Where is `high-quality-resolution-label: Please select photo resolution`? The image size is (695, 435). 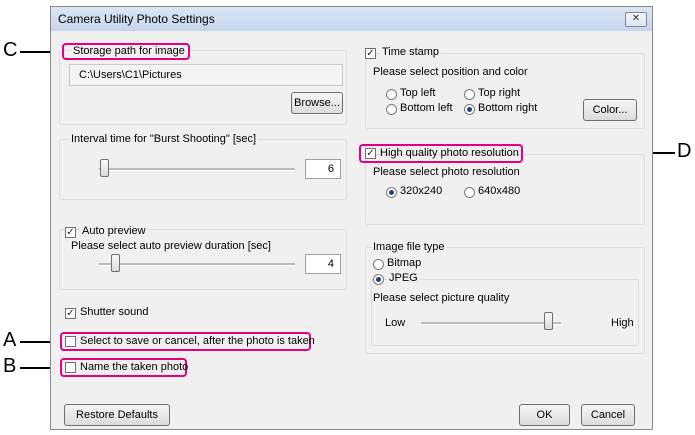 high-quality-resolution-label: Please select photo resolution is located at coordinates (446, 172).